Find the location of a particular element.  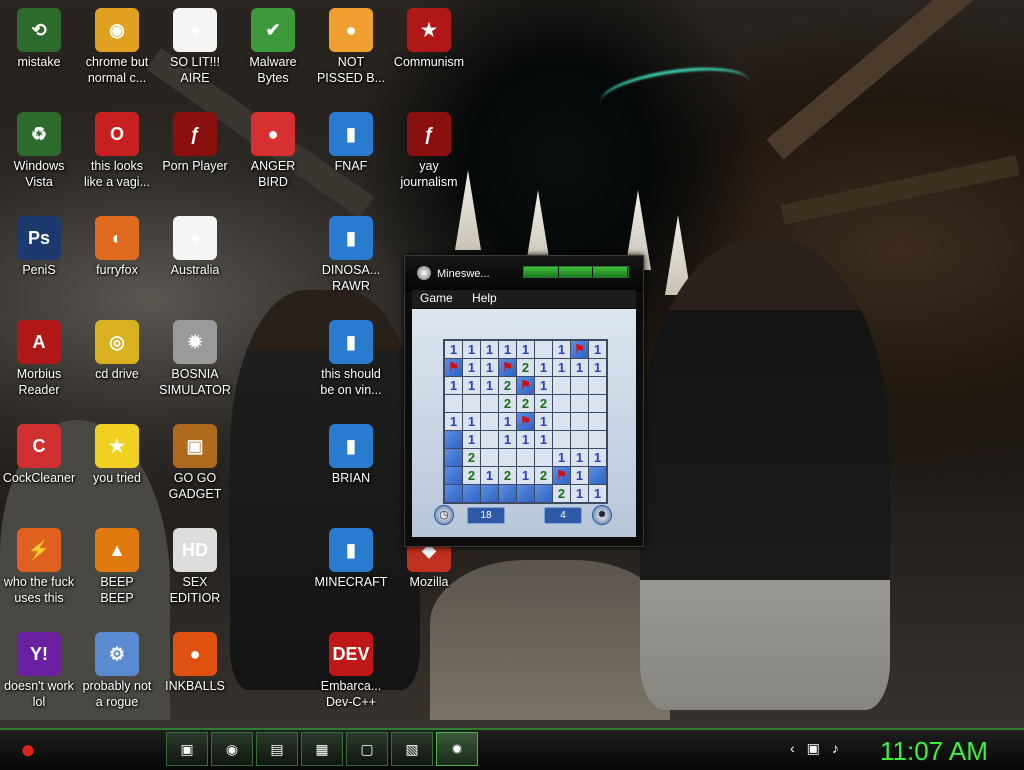

desktop-icon: ● ANGER BIRD is located at coordinates (273, 151).